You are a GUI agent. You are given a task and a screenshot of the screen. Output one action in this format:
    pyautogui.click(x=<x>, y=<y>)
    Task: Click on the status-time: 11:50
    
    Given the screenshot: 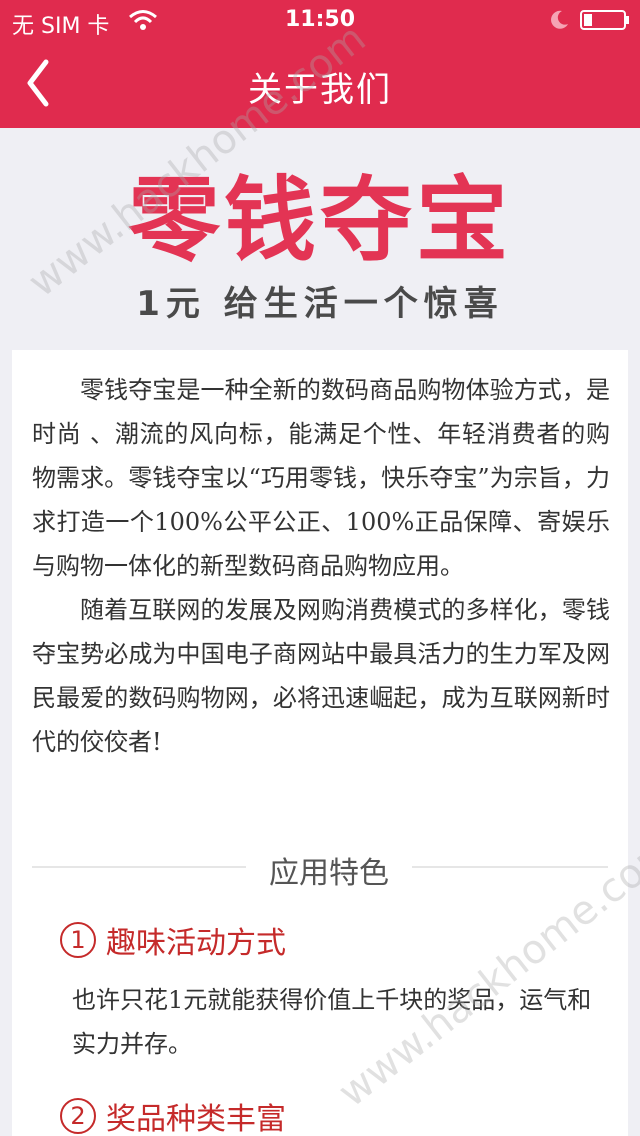 What is the action you would take?
    pyautogui.click(x=320, y=19)
    